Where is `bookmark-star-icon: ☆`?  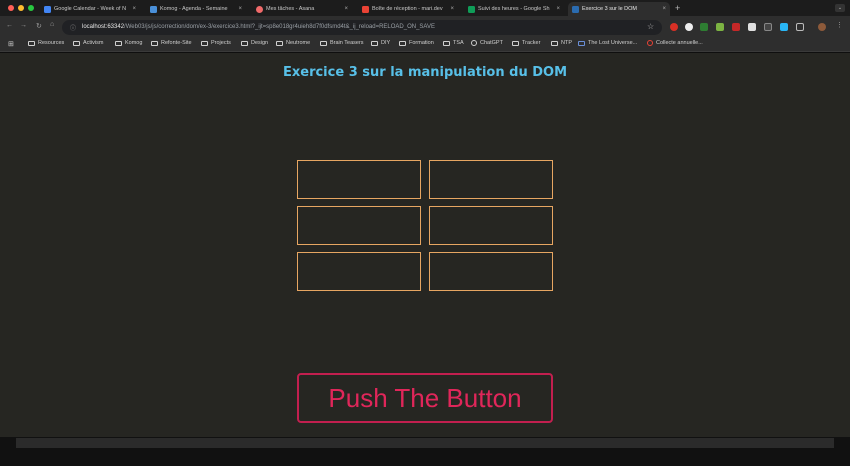 bookmark-star-icon: ☆ is located at coordinates (650, 26).